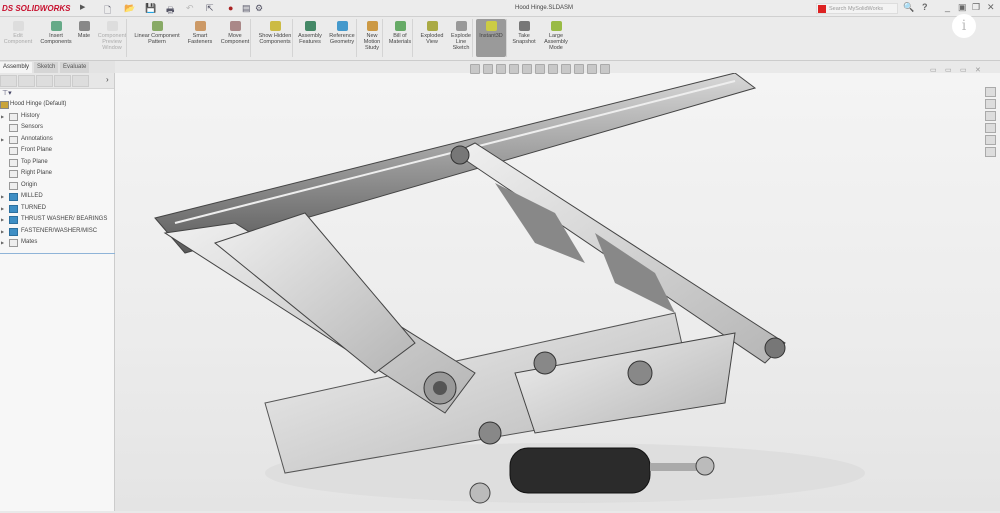  What do you see at coordinates (18, 26) in the screenshot?
I see `edit-component-icon` at bounding box center [18, 26].